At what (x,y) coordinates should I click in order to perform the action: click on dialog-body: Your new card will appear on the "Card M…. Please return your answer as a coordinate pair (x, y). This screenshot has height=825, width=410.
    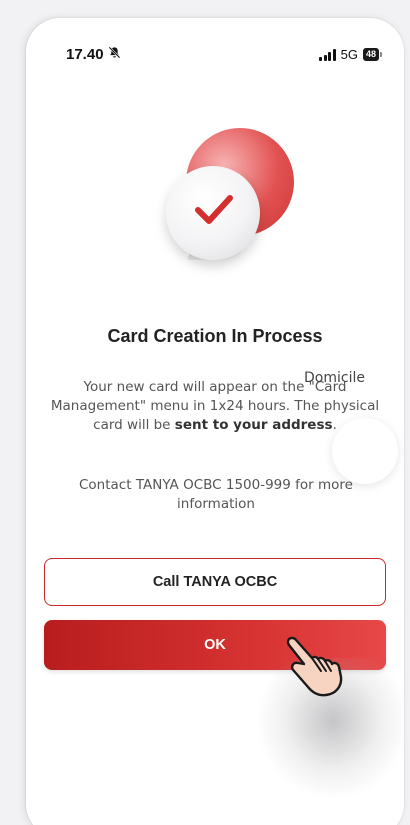
    Looking at the image, I should click on (215, 406).